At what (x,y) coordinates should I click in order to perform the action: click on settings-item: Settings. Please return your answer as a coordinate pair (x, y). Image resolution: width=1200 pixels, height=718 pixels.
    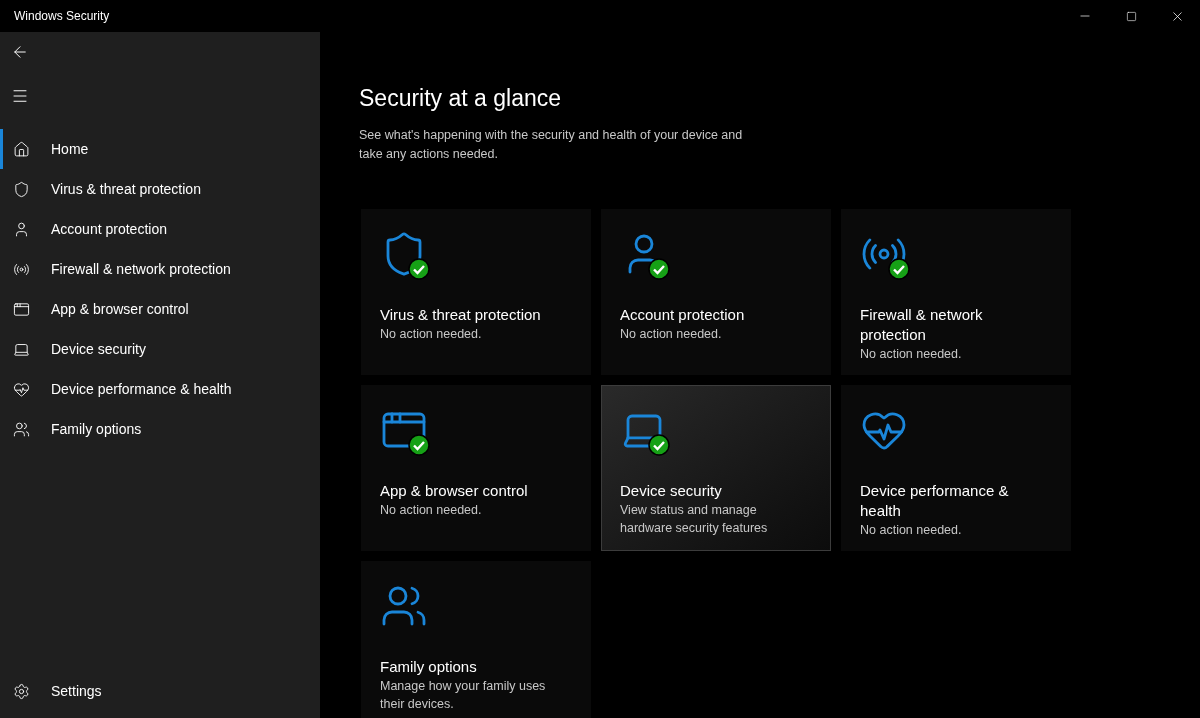
    Looking at the image, I should click on (160, 691).